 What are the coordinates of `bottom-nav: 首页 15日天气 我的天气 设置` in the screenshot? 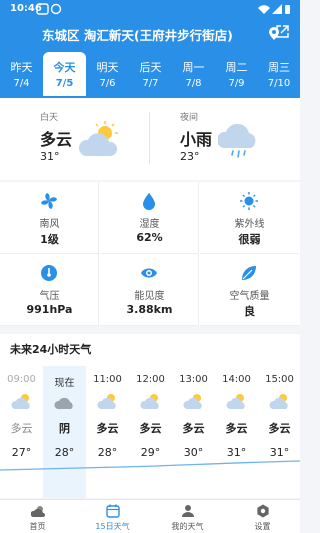 It's located at (150, 516).